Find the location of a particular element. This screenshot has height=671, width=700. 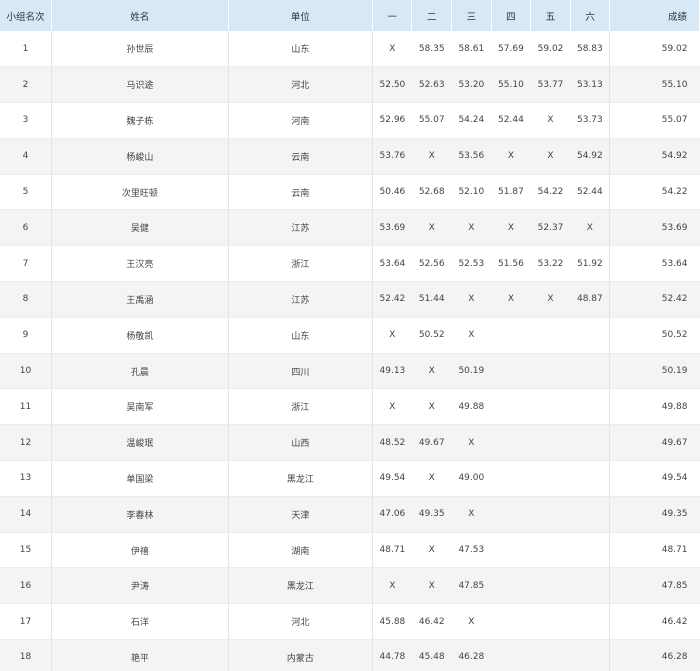

cell-trial-3: 50.19 is located at coordinates (471, 371).